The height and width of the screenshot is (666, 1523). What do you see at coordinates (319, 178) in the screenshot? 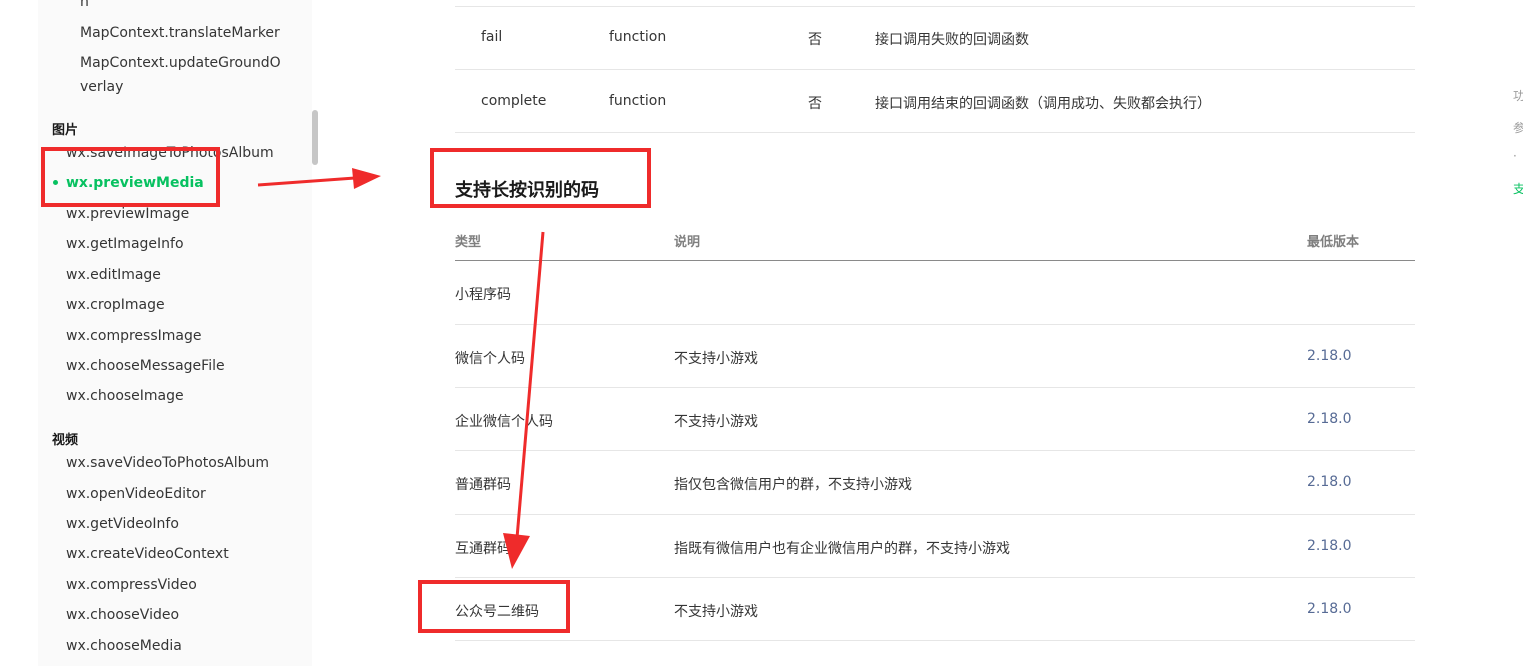
I see `arrow-right-icon` at bounding box center [319, 178].